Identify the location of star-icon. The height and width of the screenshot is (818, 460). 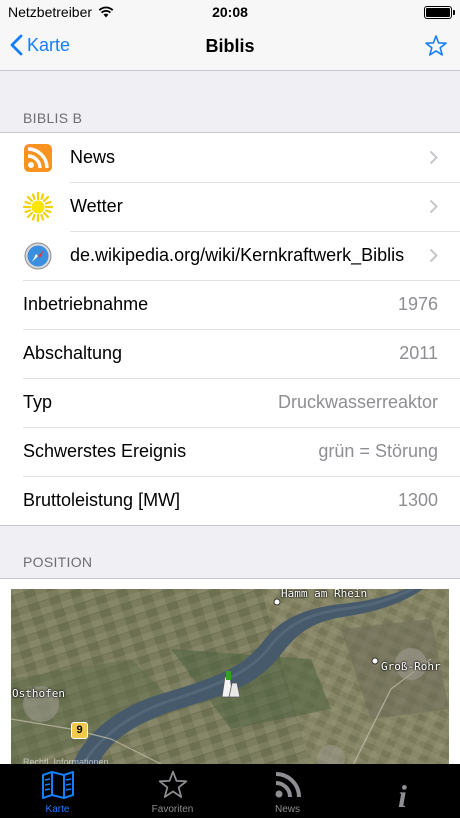
(172, 784).